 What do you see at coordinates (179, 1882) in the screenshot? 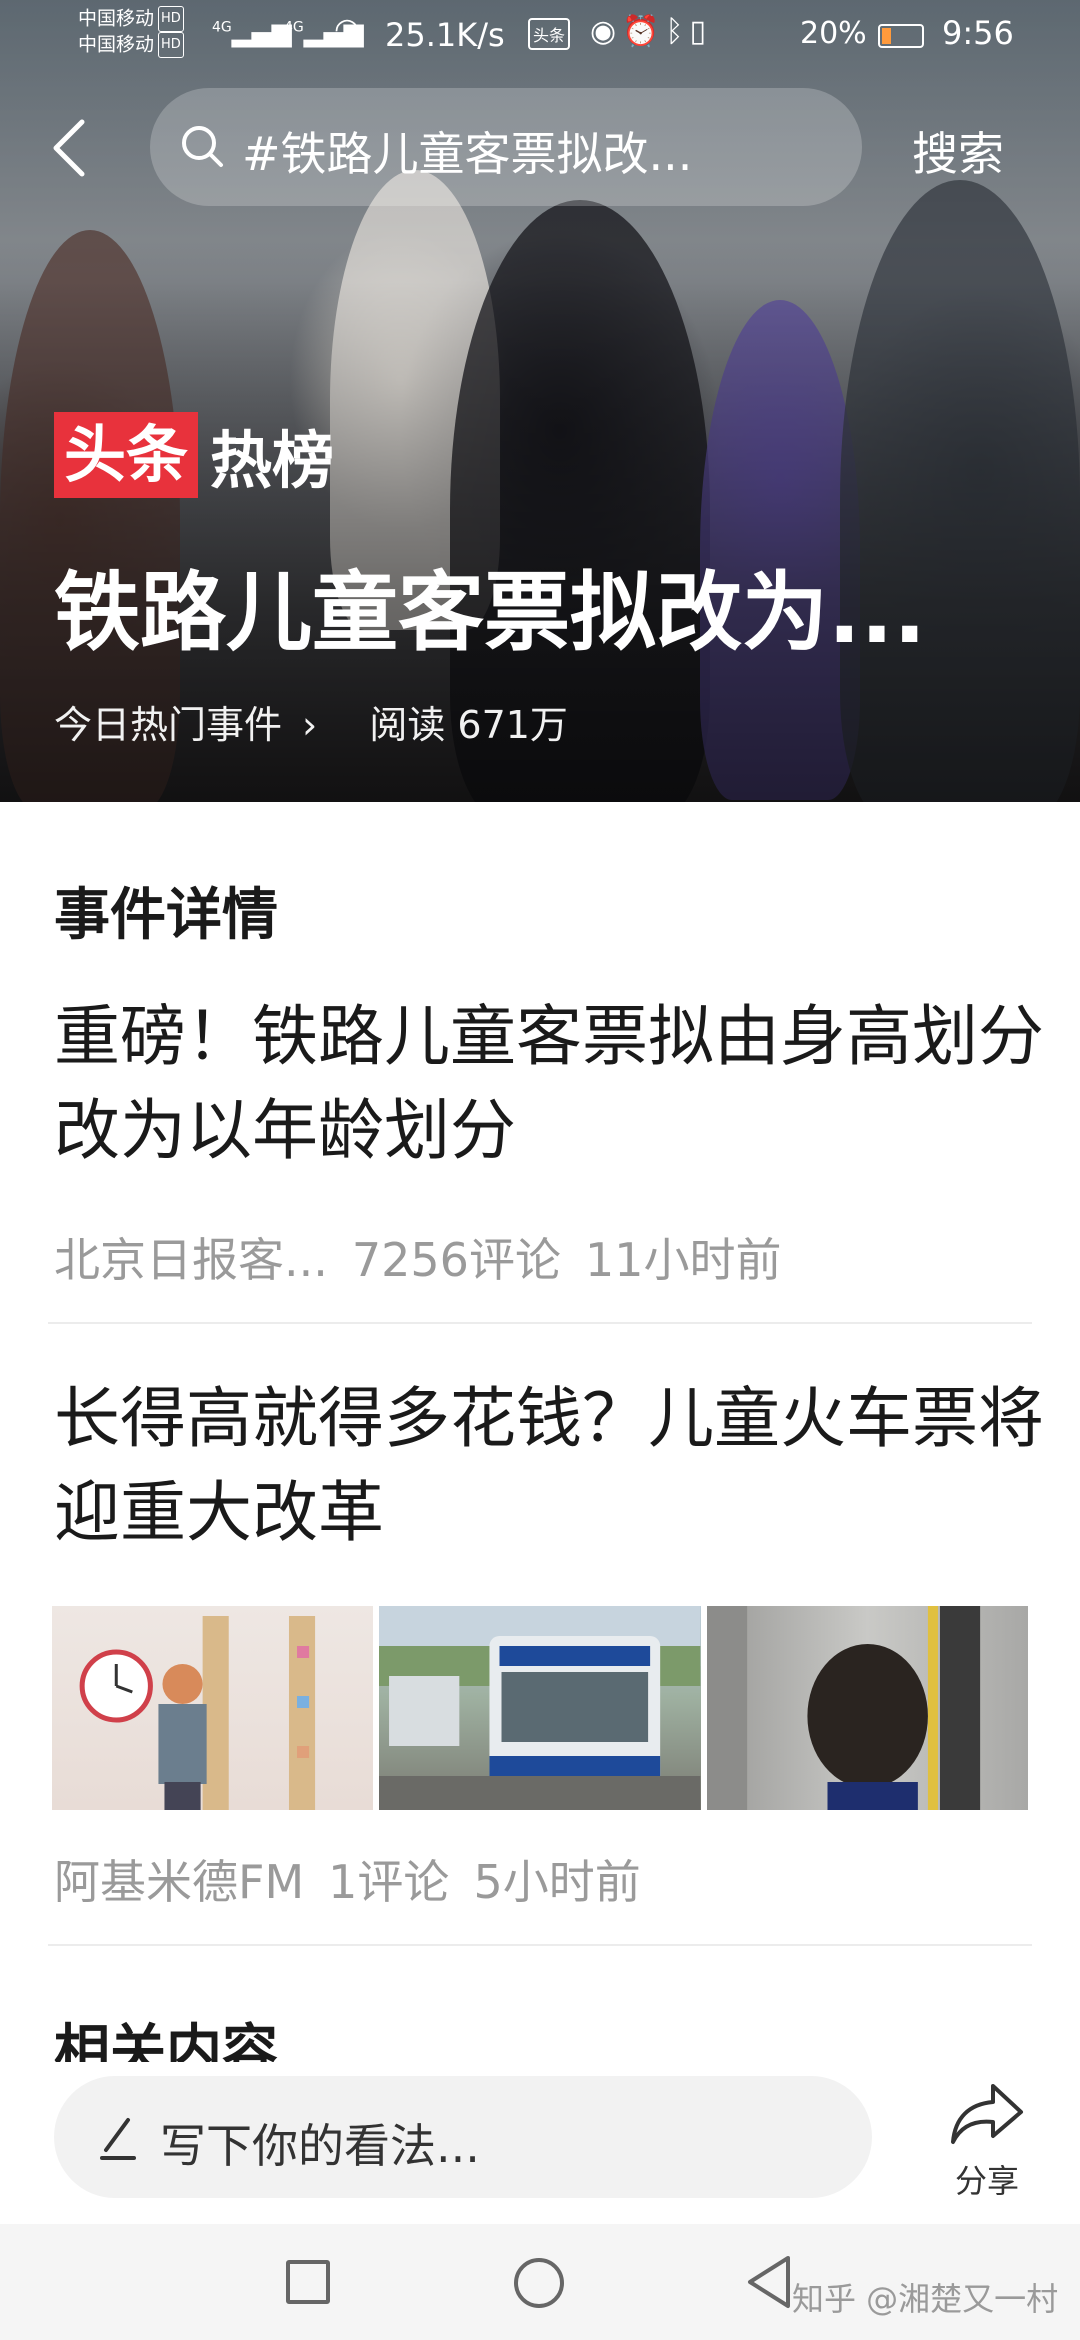
I see `article-source: 阿基米德FM` at bounding box center [179, 1882].